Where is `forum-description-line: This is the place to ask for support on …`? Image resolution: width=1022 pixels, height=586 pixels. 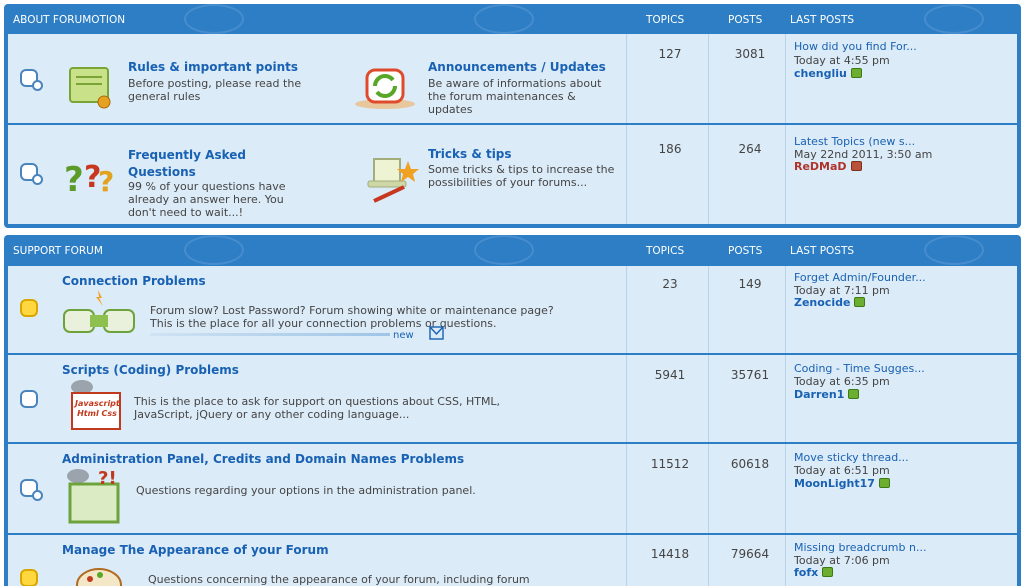 forum-description-line: This is the place to ask for support on … is located at coordinates (317, 401).